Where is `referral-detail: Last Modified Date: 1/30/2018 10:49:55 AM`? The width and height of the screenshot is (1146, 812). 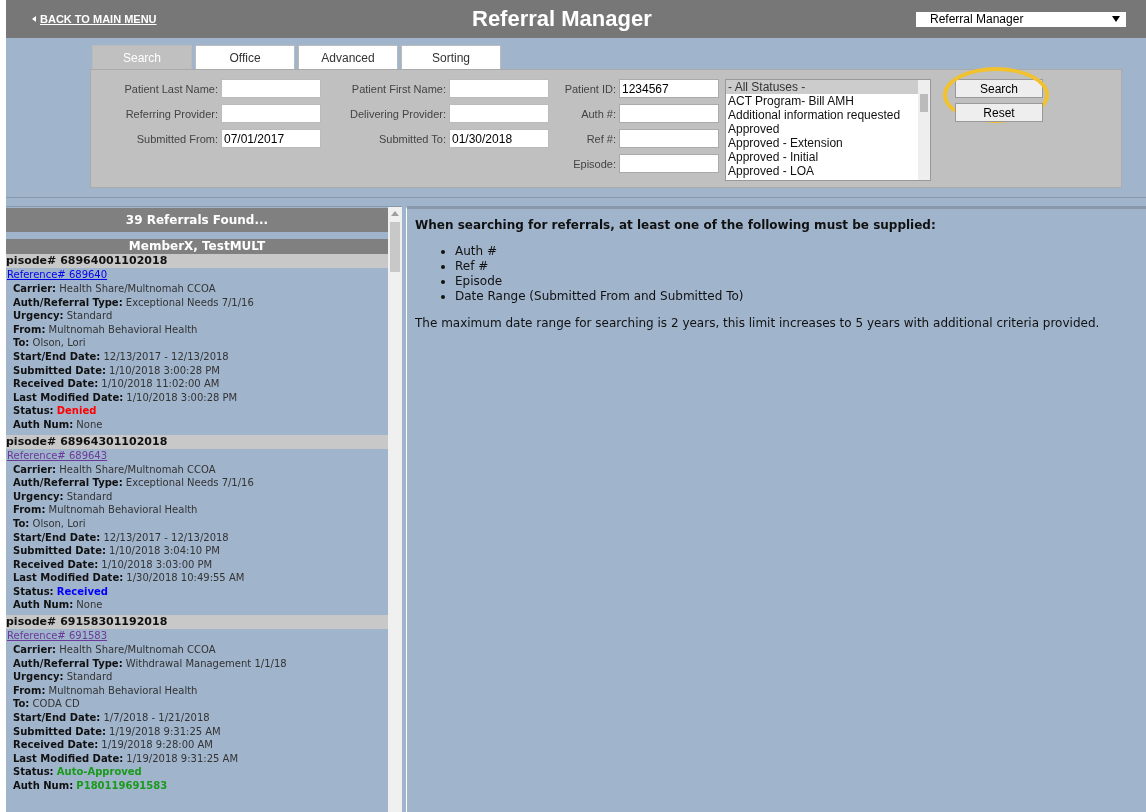 referral-detail: Last Modified Date: 1/30/2018 10:49:55 AM is located at coordinates (129, 578).